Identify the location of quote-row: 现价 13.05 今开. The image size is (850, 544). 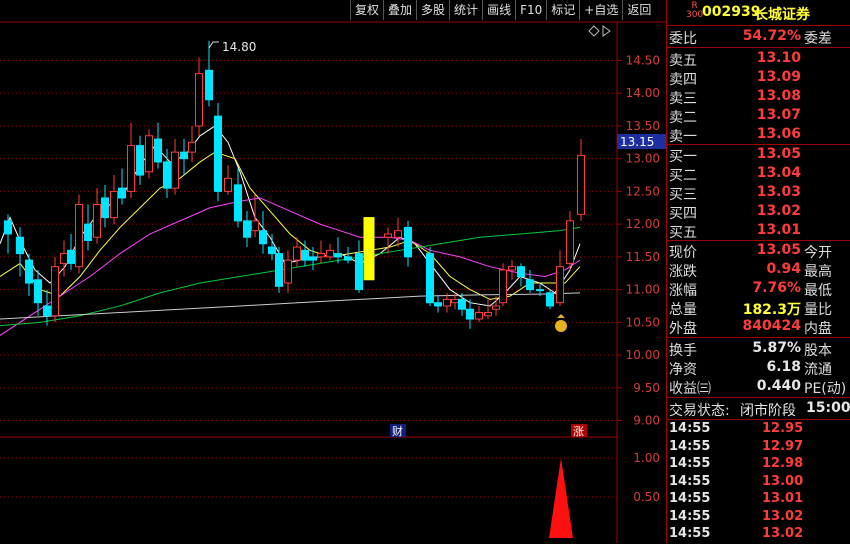
(758, 251).